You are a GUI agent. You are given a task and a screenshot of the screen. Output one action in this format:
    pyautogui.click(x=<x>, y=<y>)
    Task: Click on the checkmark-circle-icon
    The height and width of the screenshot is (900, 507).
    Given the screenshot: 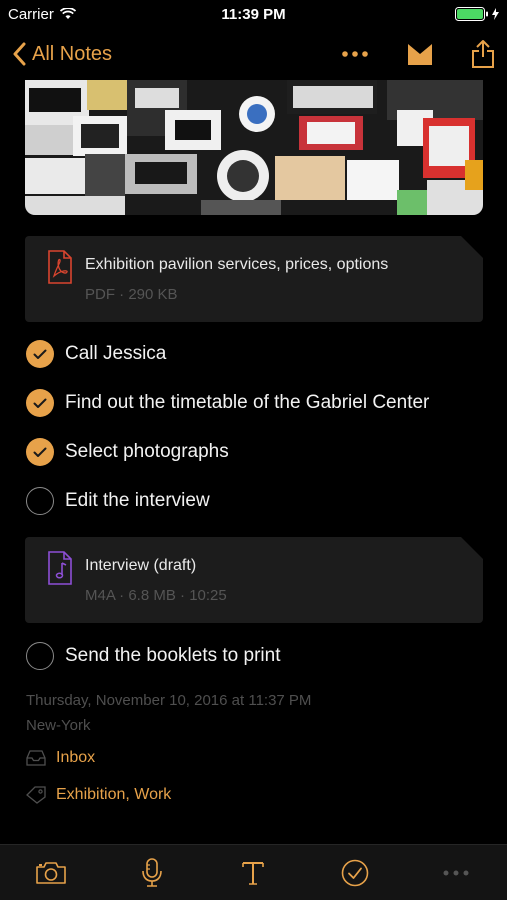 What is the action you would take?
    pyautogui.click(x=355, y=872)
    